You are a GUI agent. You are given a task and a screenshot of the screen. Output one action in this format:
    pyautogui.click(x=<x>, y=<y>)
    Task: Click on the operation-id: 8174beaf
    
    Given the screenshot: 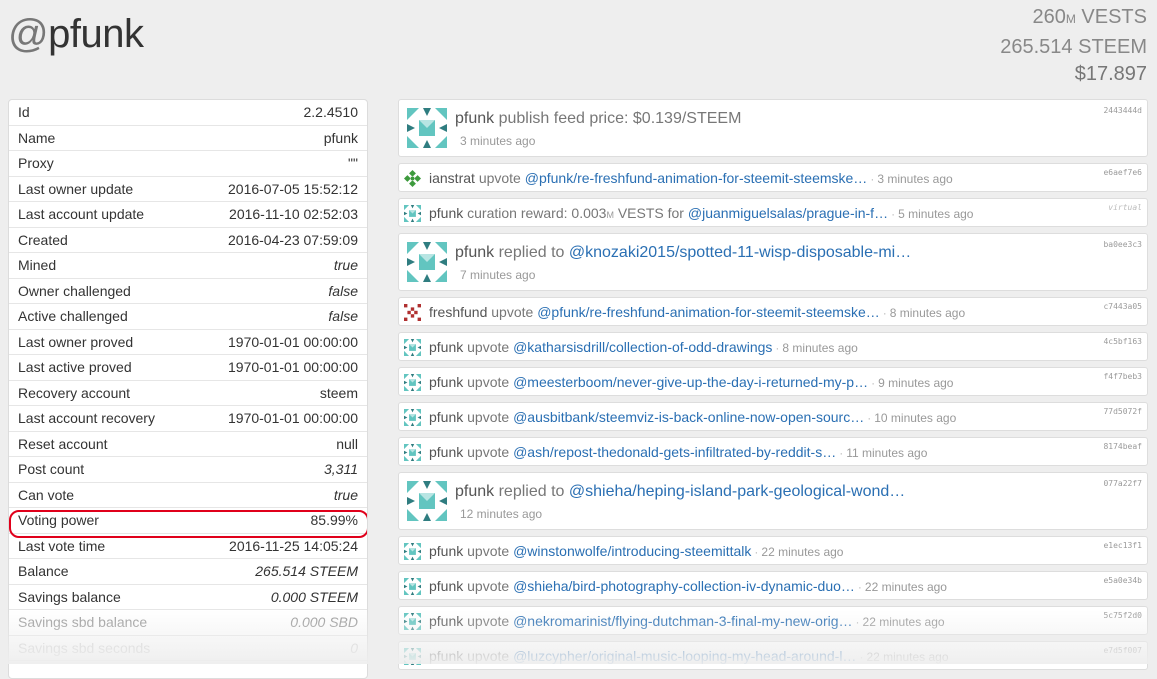 What is the action you would take?
    pyautogui.click(x=1122, y=446)
    